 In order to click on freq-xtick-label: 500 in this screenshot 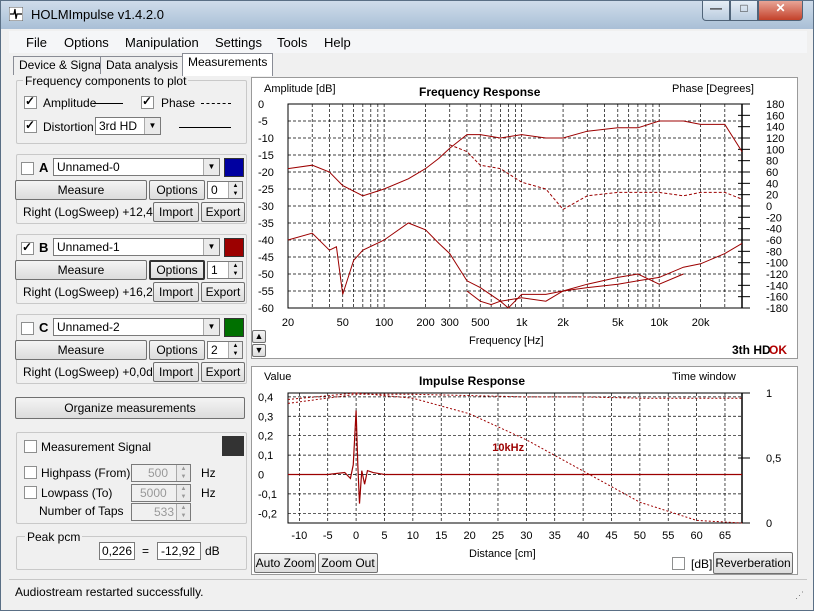, I will do `click(480, 323)`.